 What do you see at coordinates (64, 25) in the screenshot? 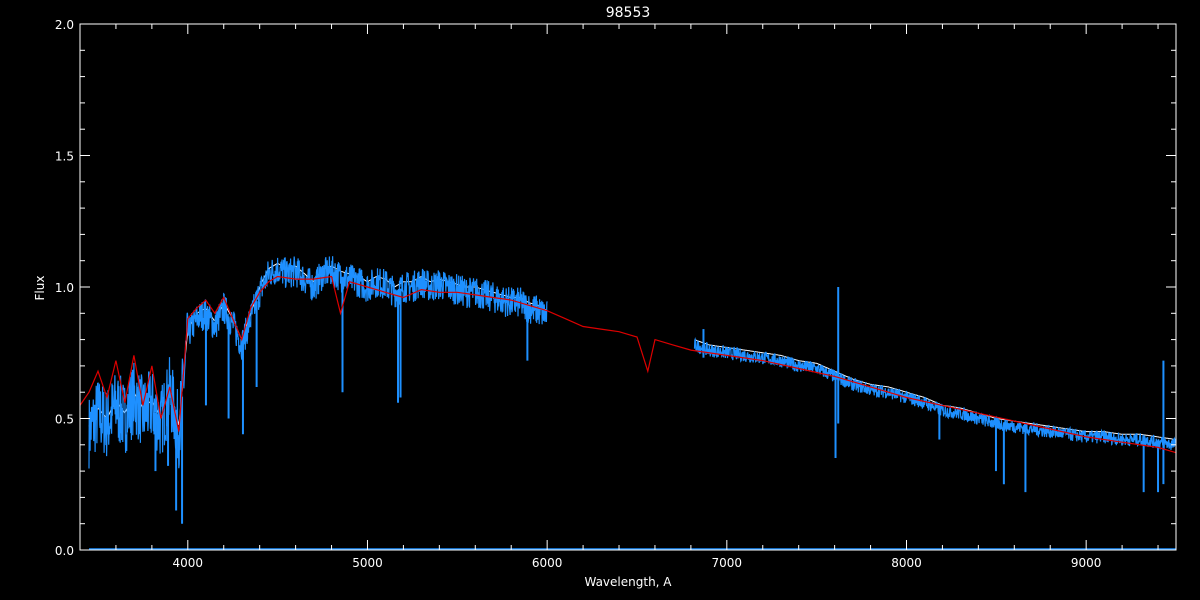
I see `y-tick-label: 2.0` at bounding box center [64, 25].